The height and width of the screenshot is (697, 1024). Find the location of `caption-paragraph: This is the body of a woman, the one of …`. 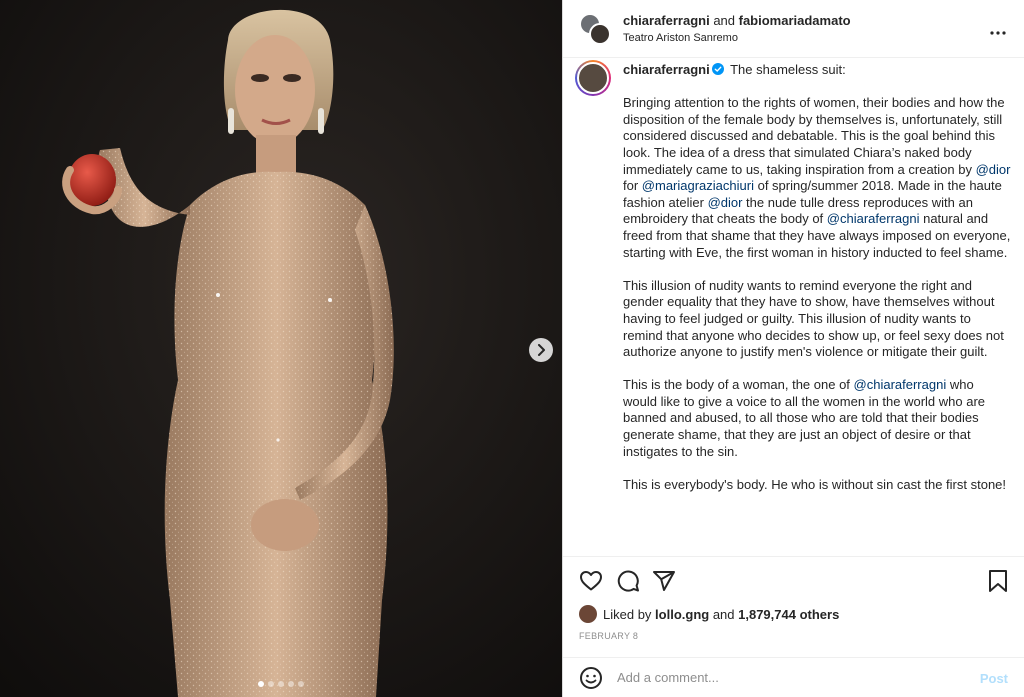

caption-paragraph: This is the body of a woman, the one of … is located at coordinates (817, 418).